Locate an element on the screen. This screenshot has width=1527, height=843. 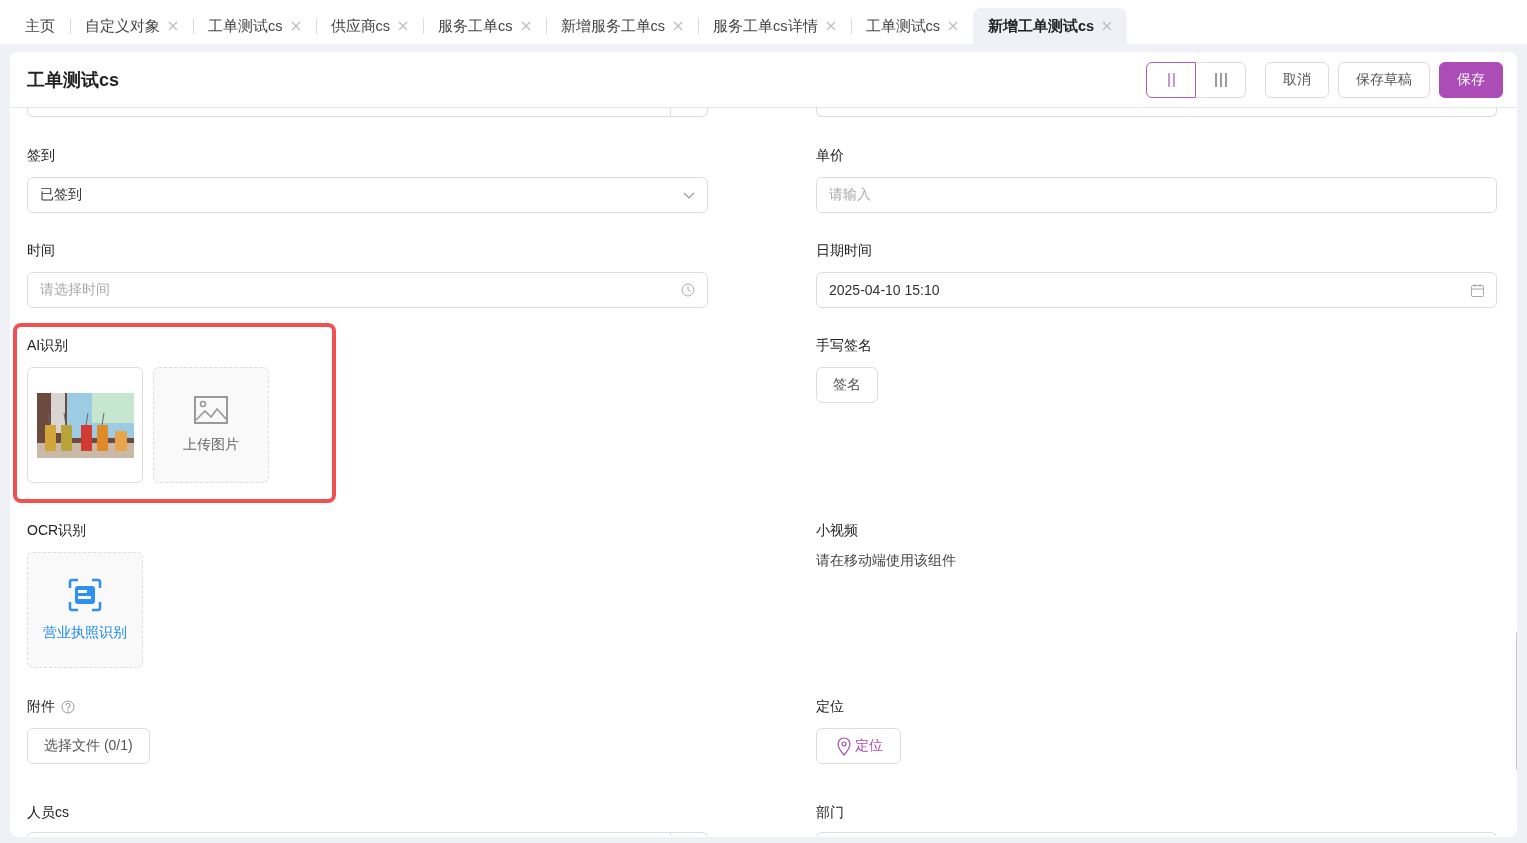
tab: 新增服务工单cs is located at coordinates (621, 26).